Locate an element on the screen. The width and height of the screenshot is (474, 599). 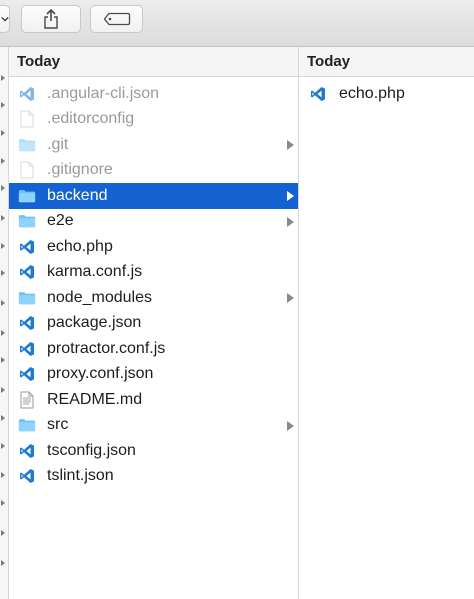
item-label: src is located at coordinates (58, 425).